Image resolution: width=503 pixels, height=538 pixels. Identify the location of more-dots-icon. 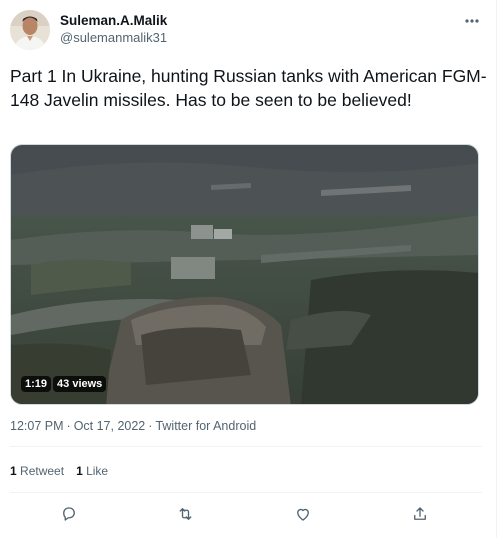
(472, 21).